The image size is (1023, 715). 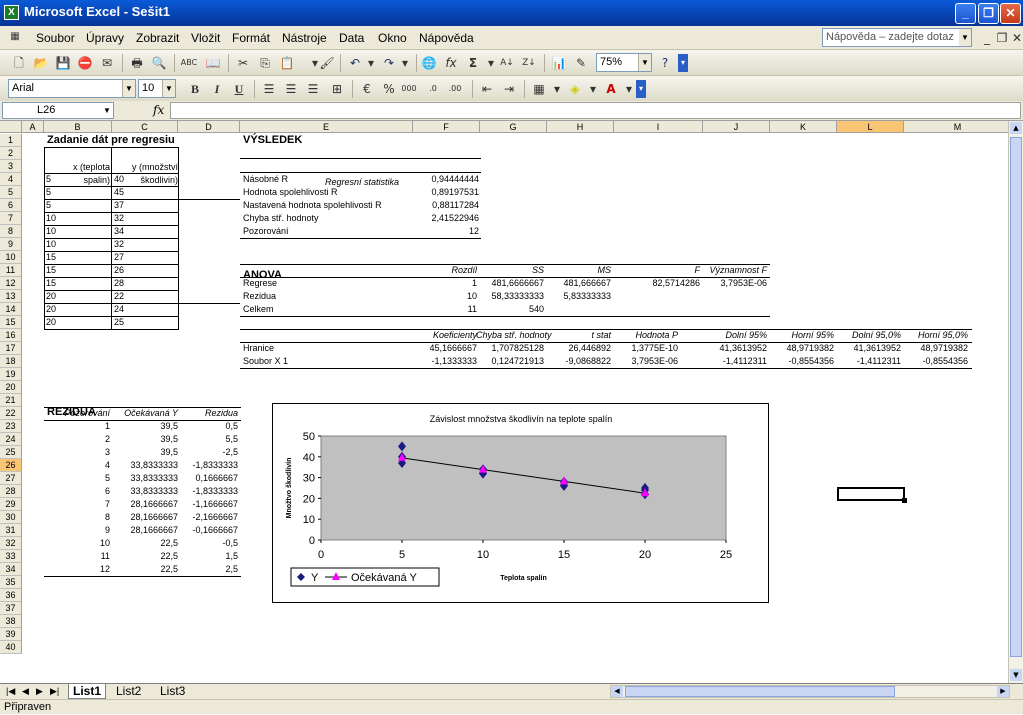 What do you see at coordinates (137, 63) in the screenshot?
I see `print-icon: 🖶` at bounding box center [137, 63].